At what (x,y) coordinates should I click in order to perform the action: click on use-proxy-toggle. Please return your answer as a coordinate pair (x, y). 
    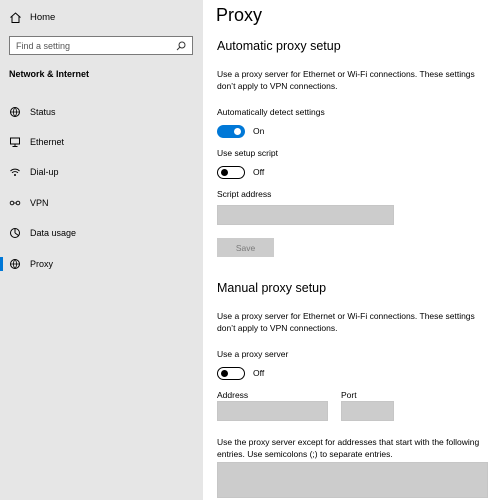
    Looking at the image, I should click on (231, 373).